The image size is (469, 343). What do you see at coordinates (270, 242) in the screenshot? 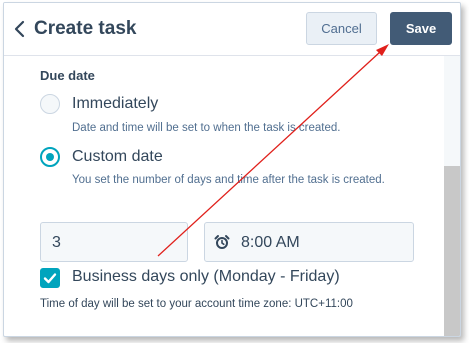
I see `time-value: 8:00 AM` at bounding box center [270, 242].